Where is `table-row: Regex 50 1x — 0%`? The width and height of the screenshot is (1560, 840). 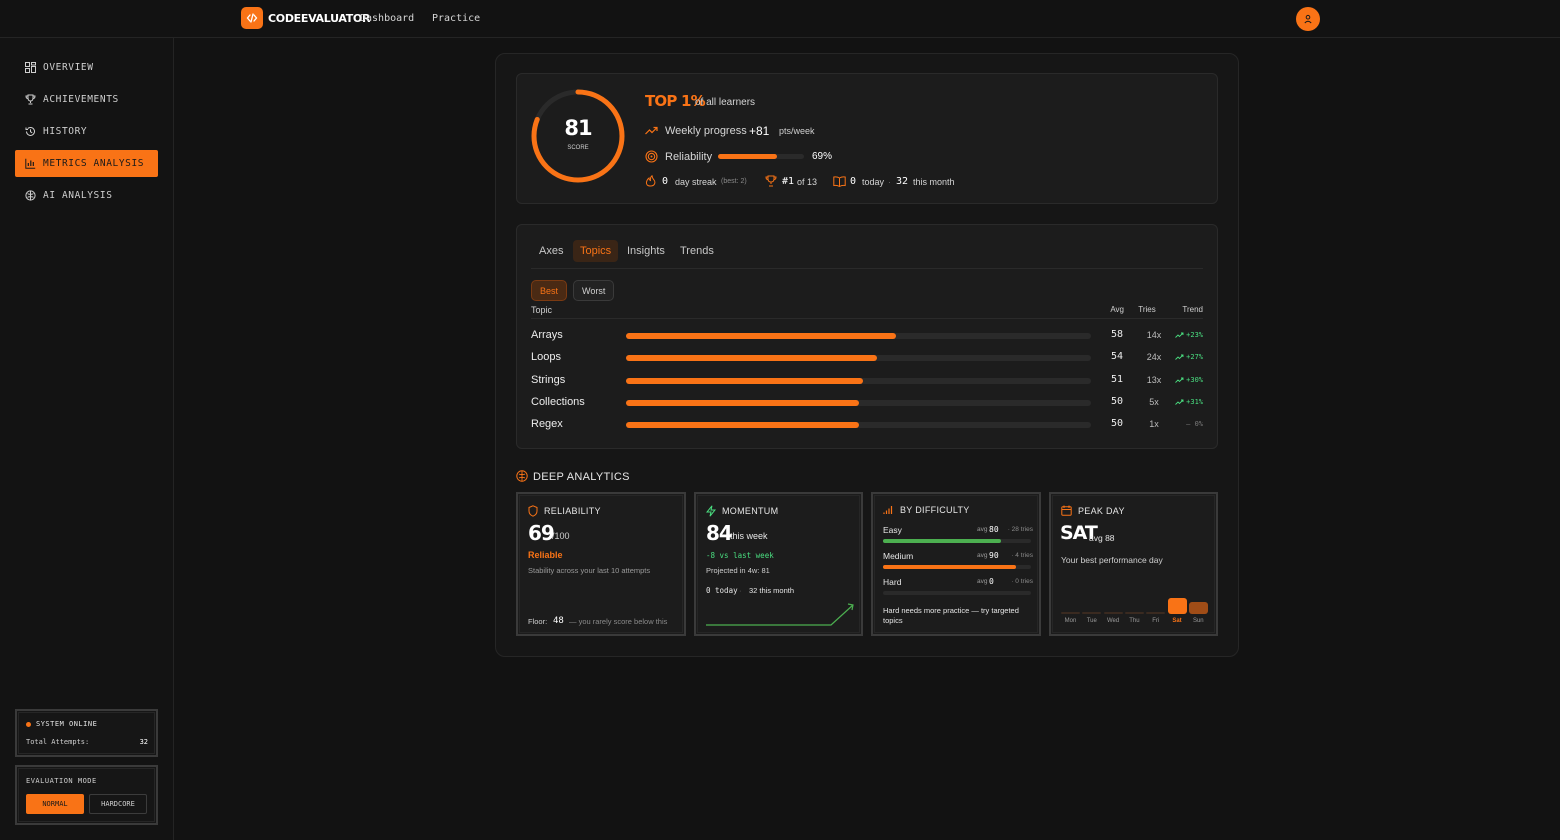 table-row: Regex 50 1x — 0% is located at coordinates (867, 425).